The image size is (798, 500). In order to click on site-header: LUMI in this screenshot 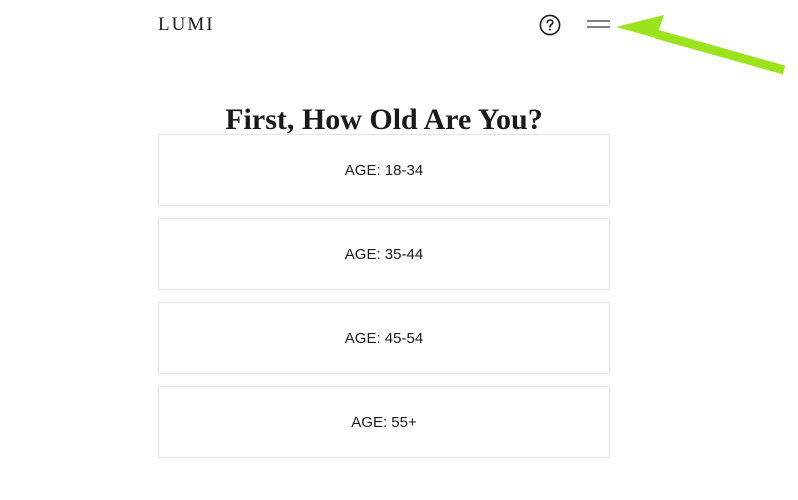, I will do `click(399, 26)`.